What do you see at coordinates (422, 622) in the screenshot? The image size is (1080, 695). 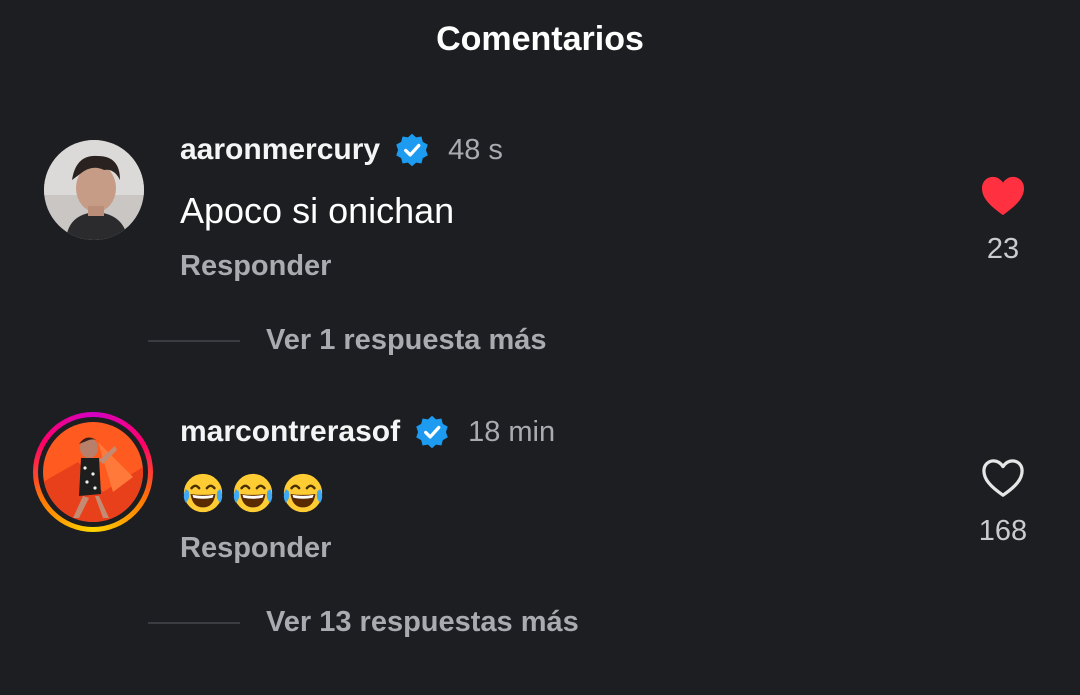 I see `view-more-replies-label: Ver 13 respuestas más` at bounding box center [422, 622].